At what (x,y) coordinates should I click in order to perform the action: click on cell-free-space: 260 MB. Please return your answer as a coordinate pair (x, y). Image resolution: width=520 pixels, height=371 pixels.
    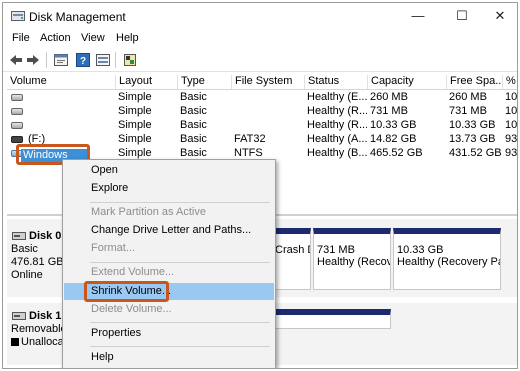
    Looking at the image, I should click on (468, 97).